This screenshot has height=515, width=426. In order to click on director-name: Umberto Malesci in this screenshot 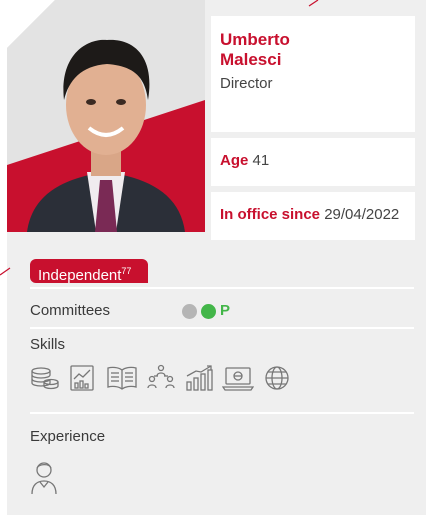, I will do `click(255, 50)`.